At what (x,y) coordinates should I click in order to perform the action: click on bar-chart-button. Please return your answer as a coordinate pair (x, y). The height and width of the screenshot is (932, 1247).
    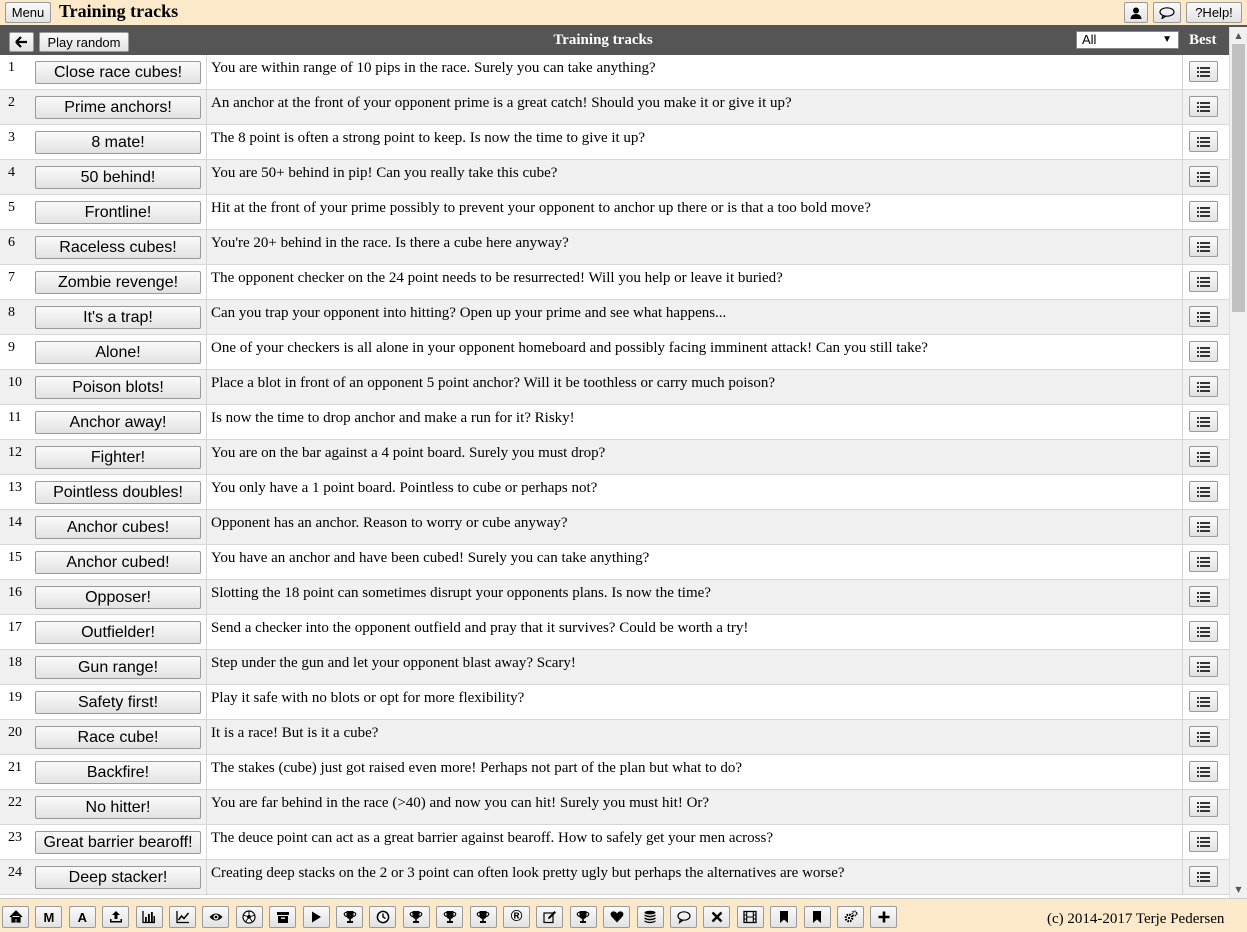
    Looking at the image, I should click on (149, 917).